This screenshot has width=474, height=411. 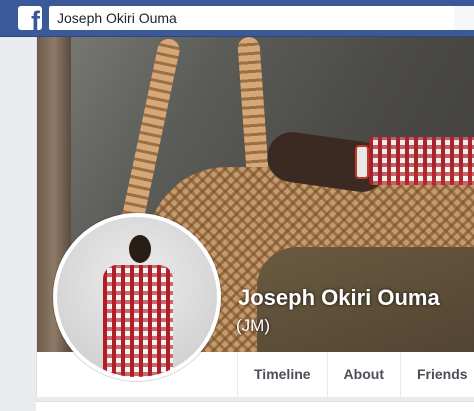 What do you see at coordinates (140, 249) in the screenshot?
I see `profile-picture-head` at bounding box center [140, 249].